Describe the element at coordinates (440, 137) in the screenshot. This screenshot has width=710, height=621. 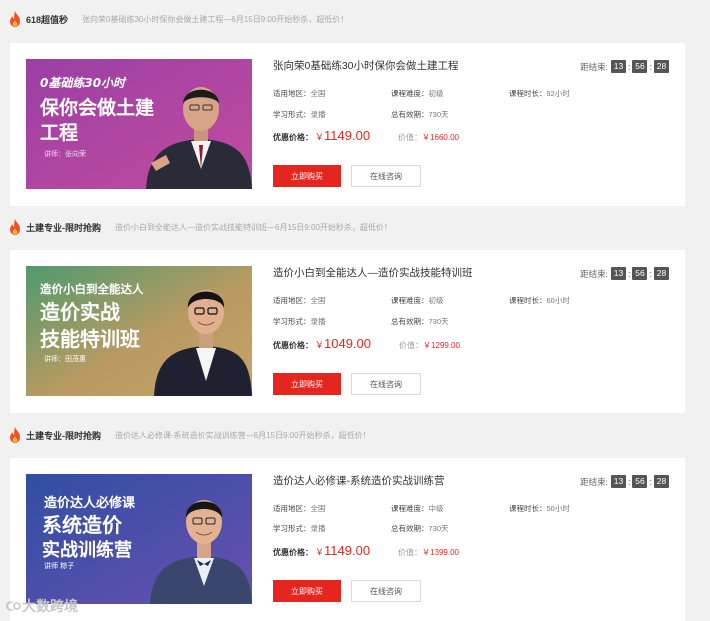
I see `original-price-value: ￥1660.00` at that location.